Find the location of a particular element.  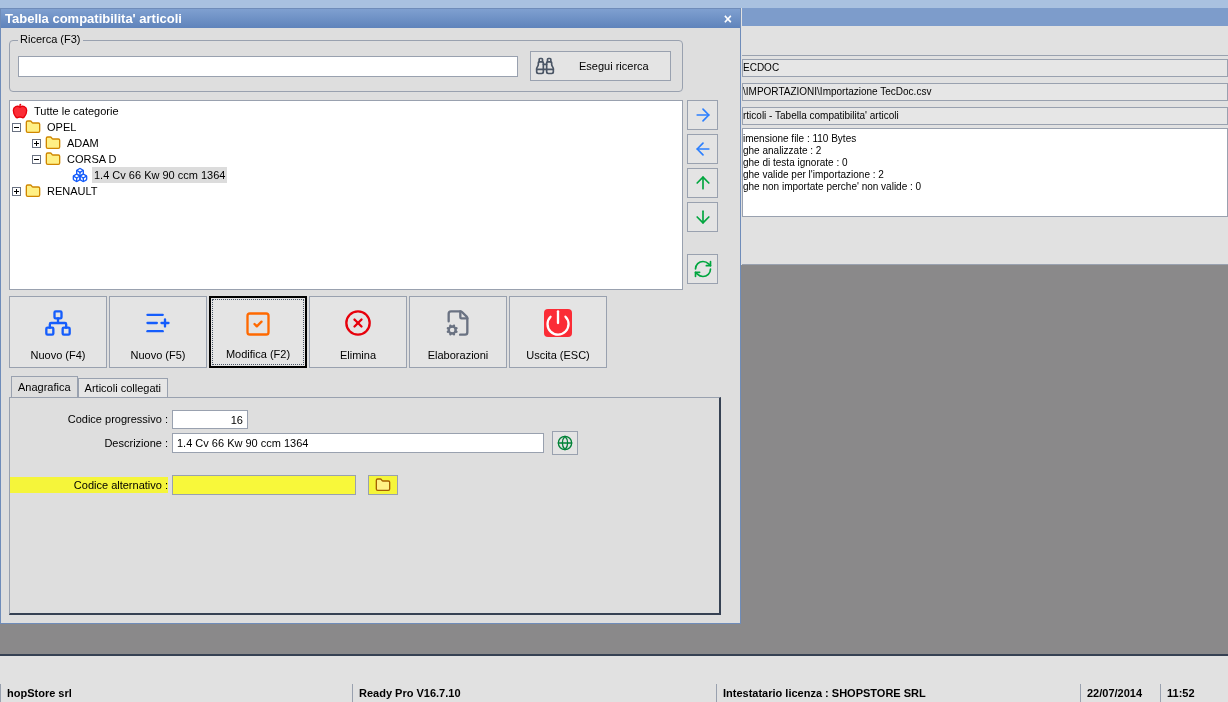

globe-button is located at coordinates (565, 443).